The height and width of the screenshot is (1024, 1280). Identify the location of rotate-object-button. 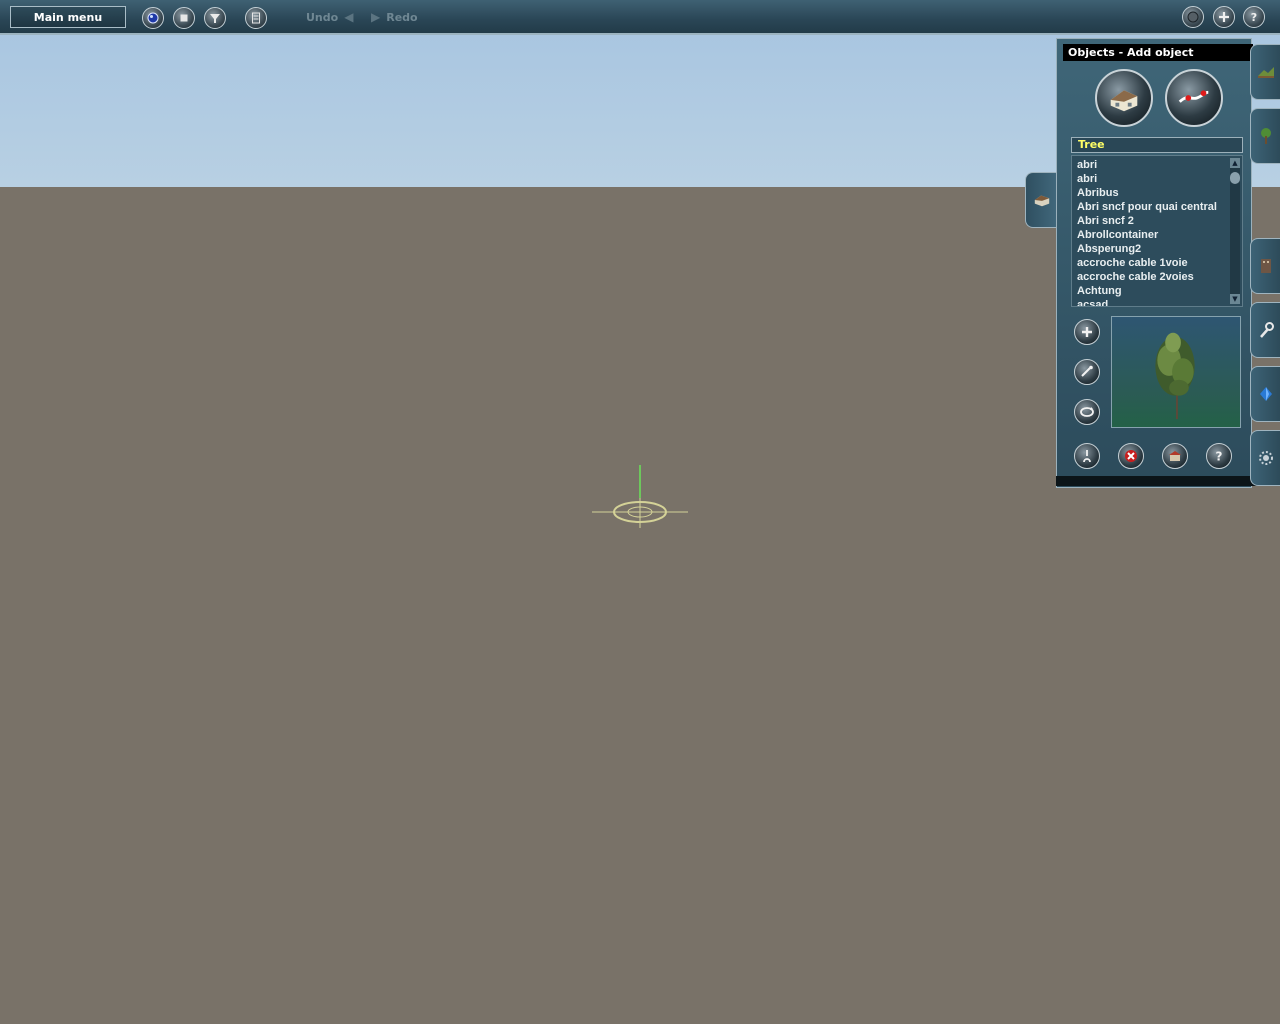
(1087, 412).